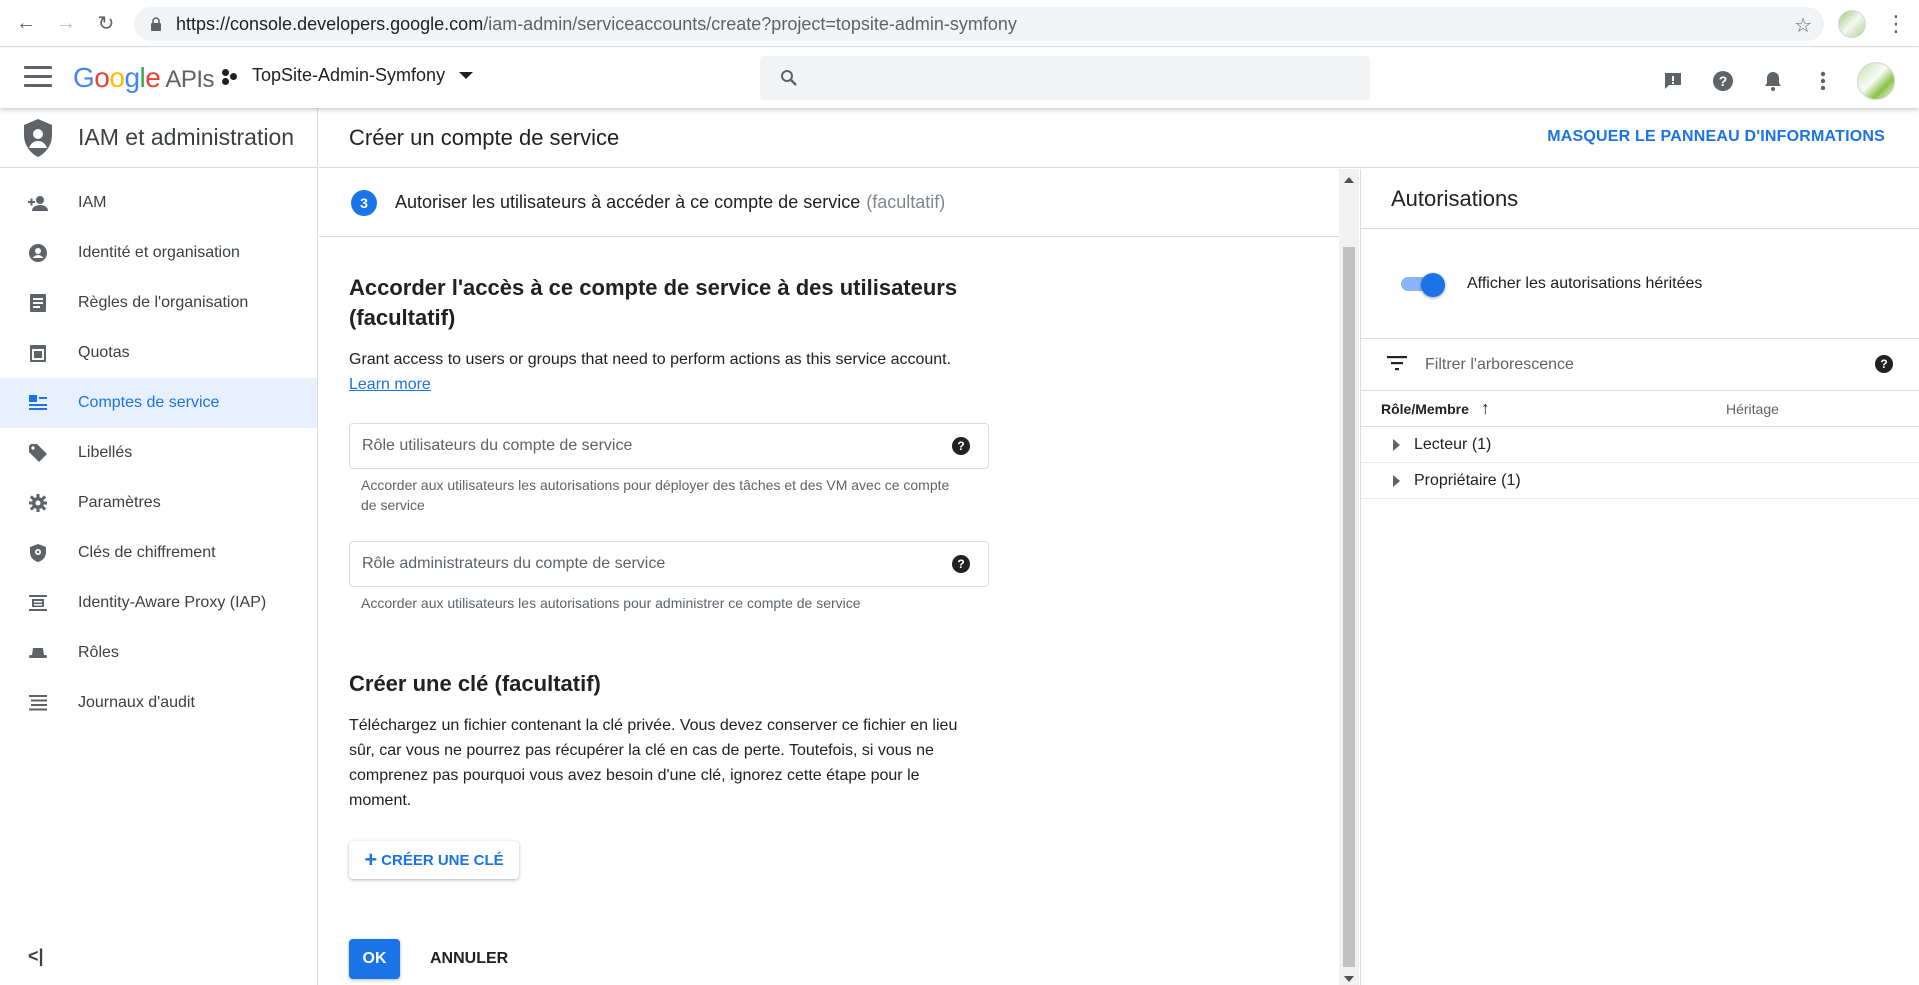 The image size is (1919, 985). What do you see at coordinates (1752, 408) in the screenshot?
I see `inheritance-column-header: Héritage` at bounding box center [1752, 408].